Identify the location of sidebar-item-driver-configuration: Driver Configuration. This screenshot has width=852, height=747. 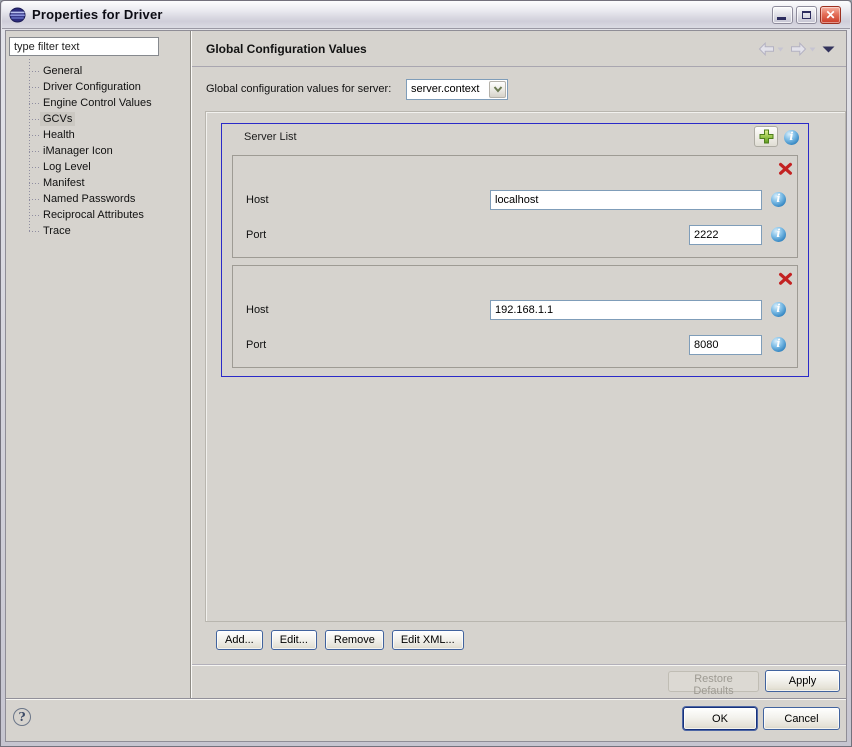
(98, 87).